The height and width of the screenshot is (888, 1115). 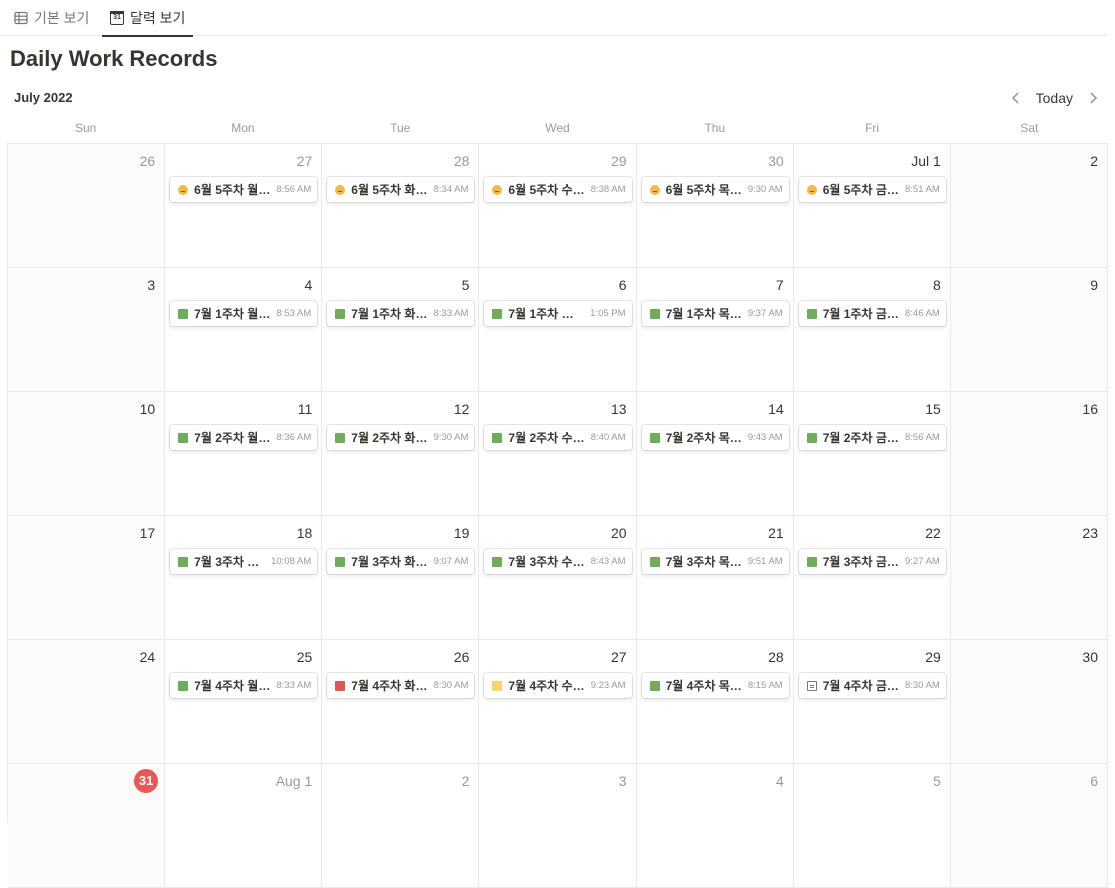 I want to click on calendar-day-cell: 27 6월 5주차 월요일 8:56 AM, so click(x=244, y=206).